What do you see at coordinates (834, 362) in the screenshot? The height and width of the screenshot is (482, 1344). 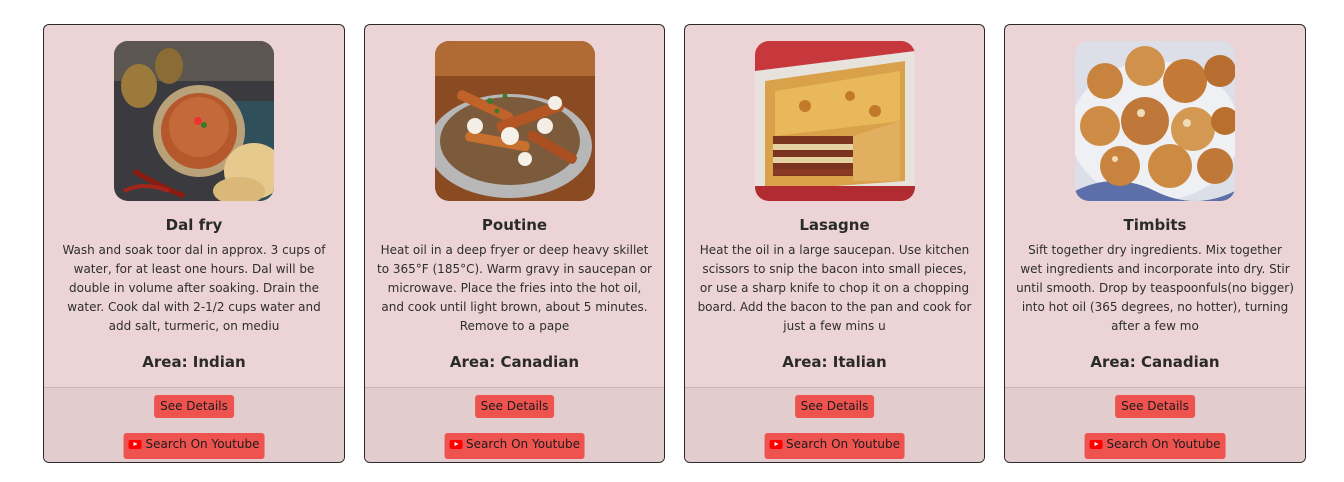 I see `meal-area: Area: Italian` at bounding box center [834, 362].